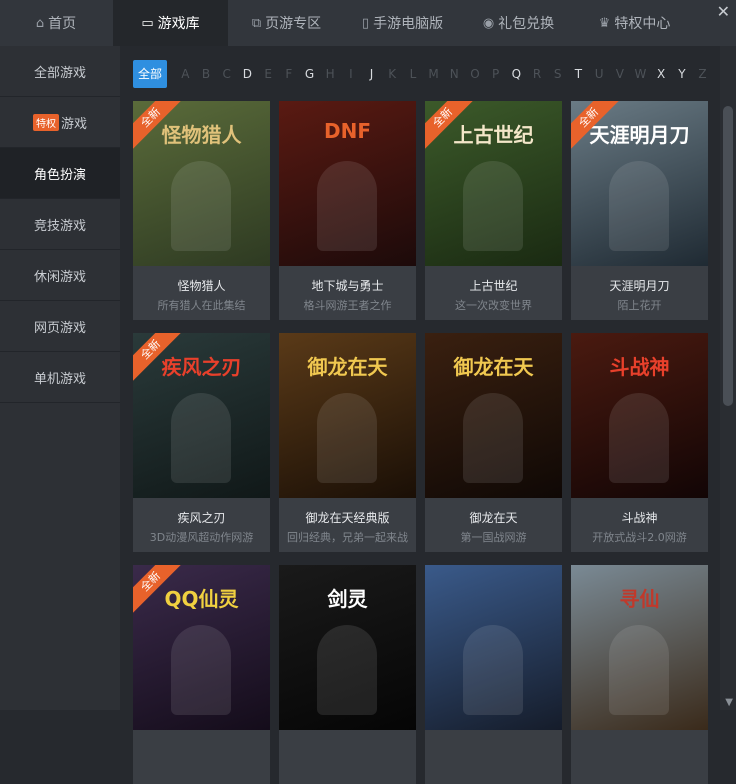 The height and width of the screenshot is (784, 736). I want to click on letter-o: O, so click(475, 74).